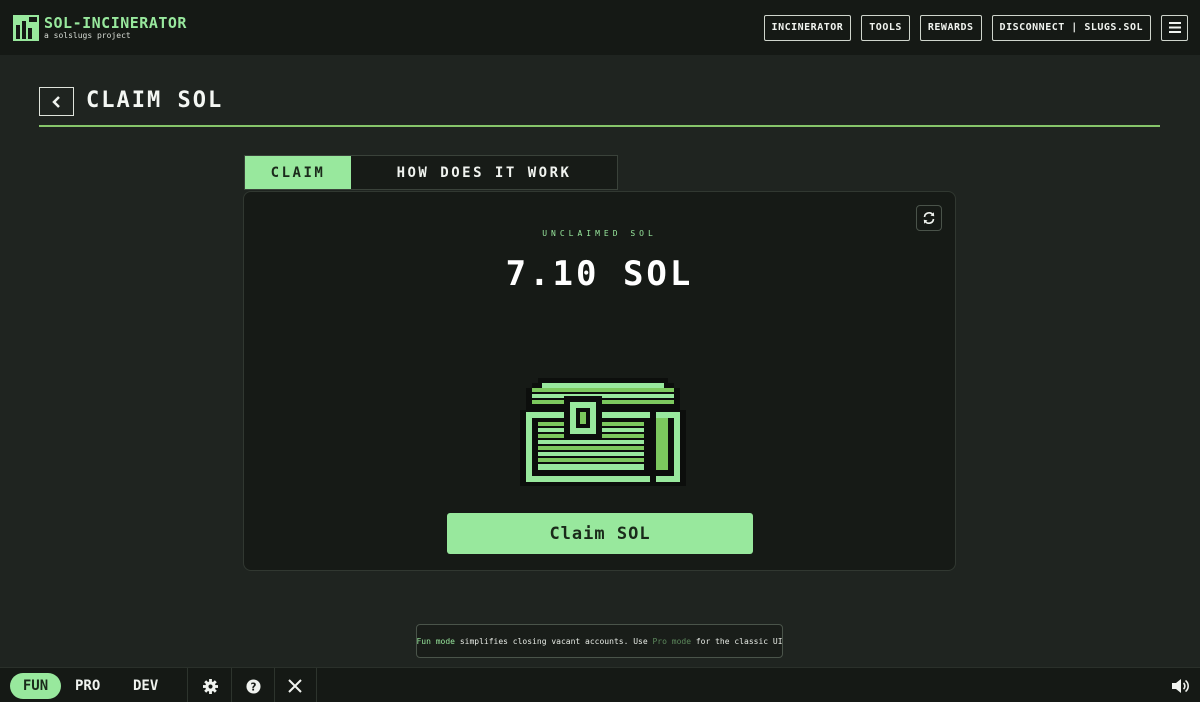 The width and height of the screenshot is (1200, 702). I want to click on notice-pro-mode-link: Pro mode, so click(671, 641).